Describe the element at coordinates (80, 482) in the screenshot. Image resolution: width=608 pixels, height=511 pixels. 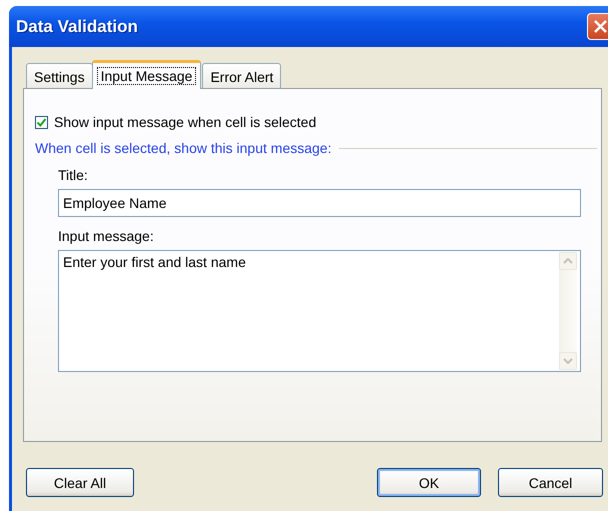
I see `dialog-button: Clear All` at that location.